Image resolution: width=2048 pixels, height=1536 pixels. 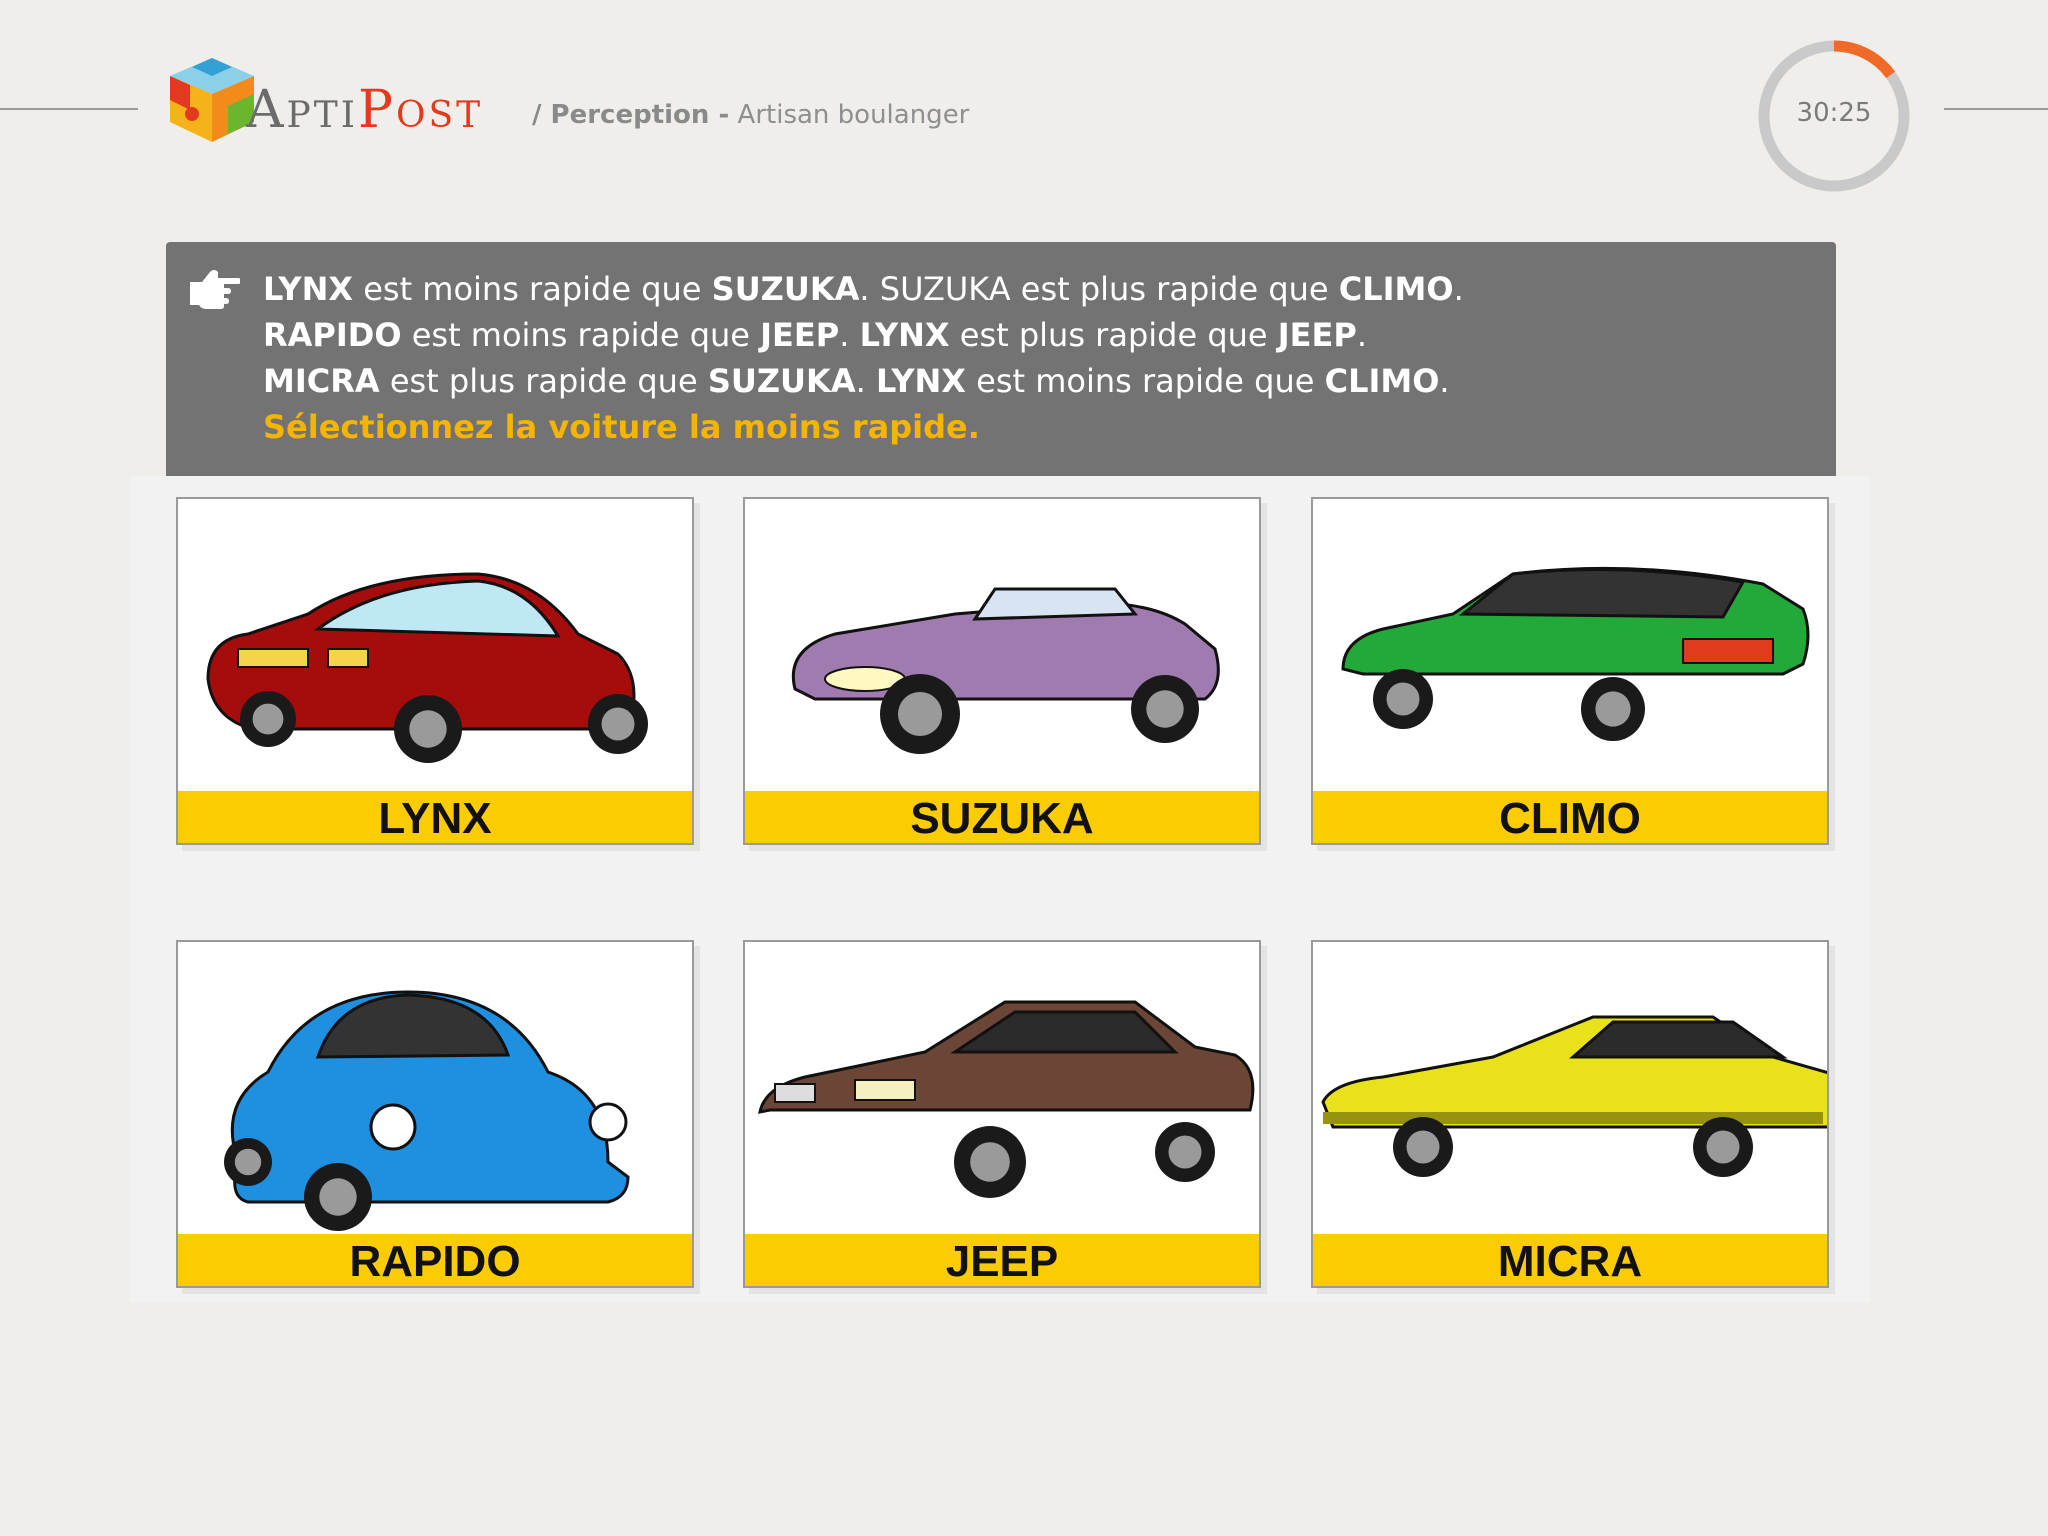 What do you see at coordinates (435, 1260) in the screenshot?
I see `car-option-label: RAPIDO` at bounding box center [435, 1260].